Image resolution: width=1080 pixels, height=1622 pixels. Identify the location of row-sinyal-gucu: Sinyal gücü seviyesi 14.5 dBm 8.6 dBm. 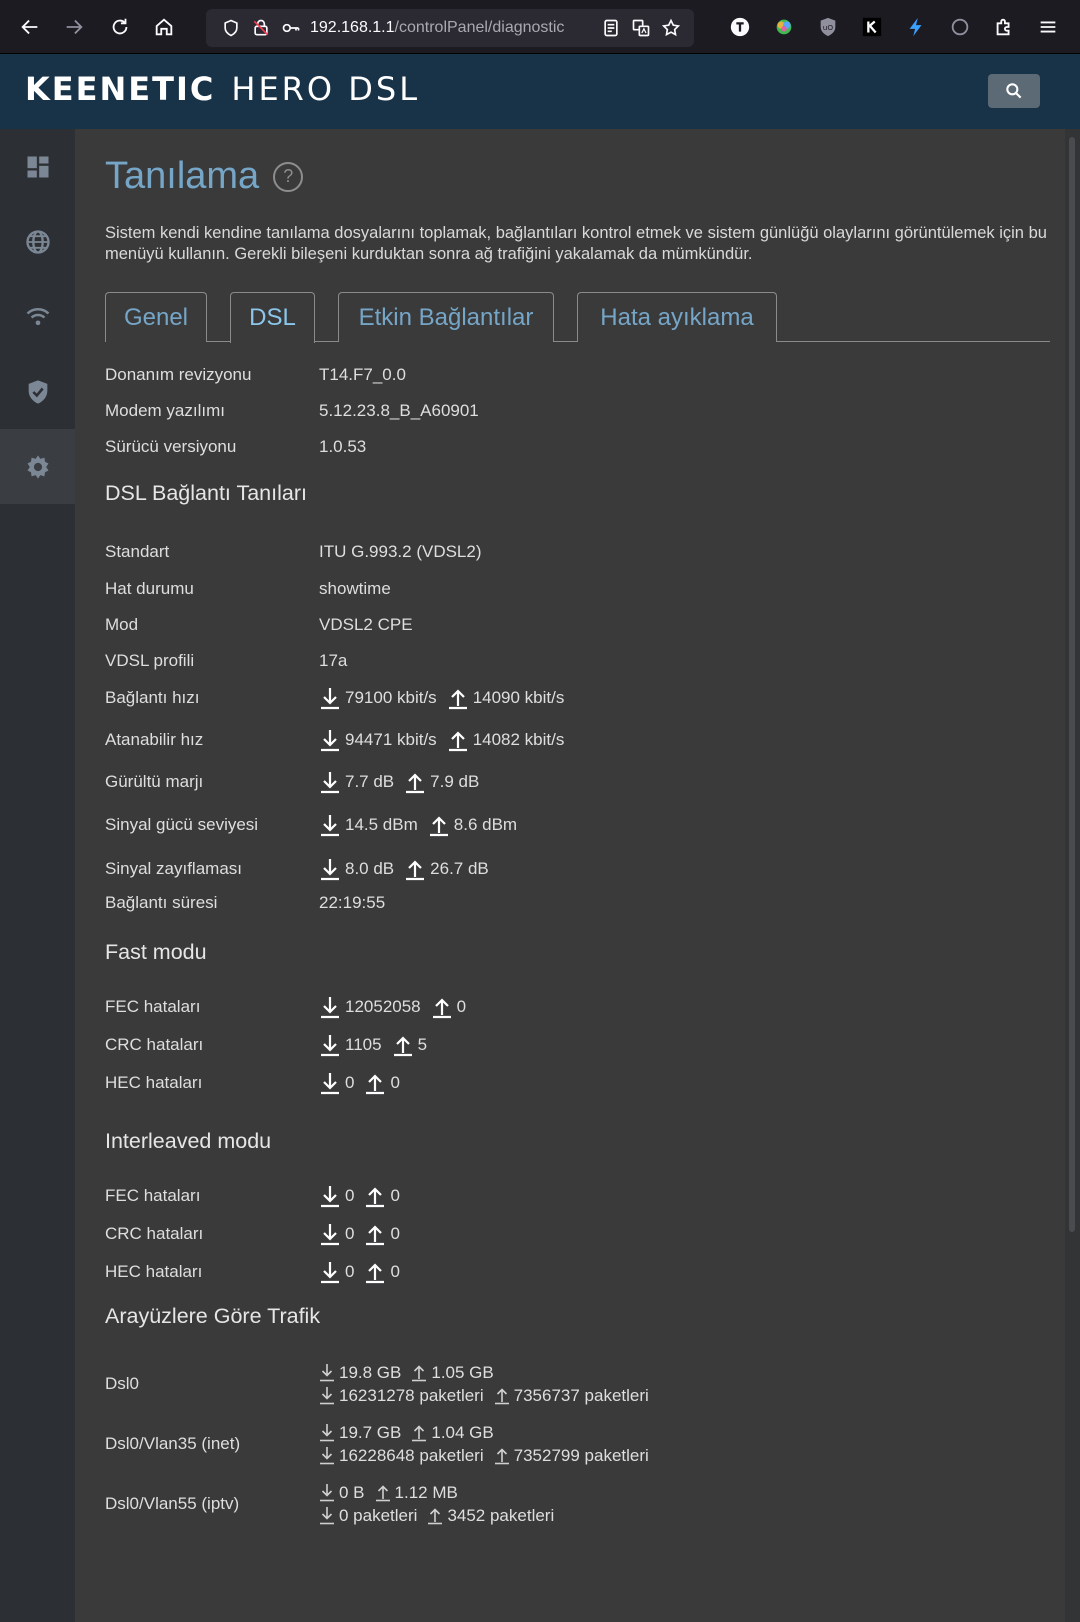
(311, 825).